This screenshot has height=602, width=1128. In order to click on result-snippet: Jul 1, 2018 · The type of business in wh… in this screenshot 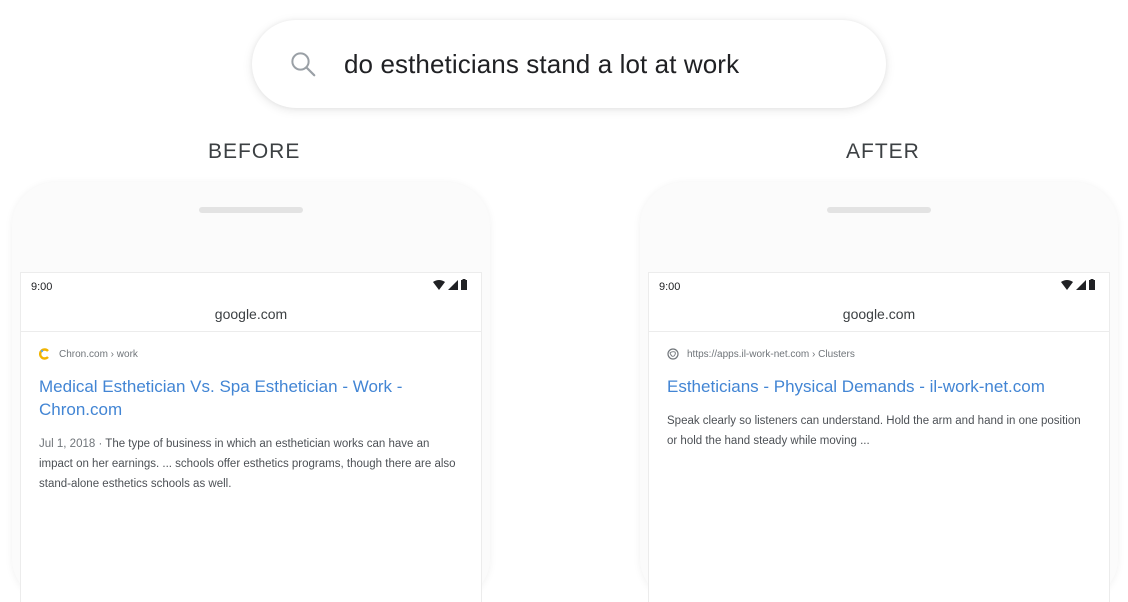, I will do `click(251, 464)`.